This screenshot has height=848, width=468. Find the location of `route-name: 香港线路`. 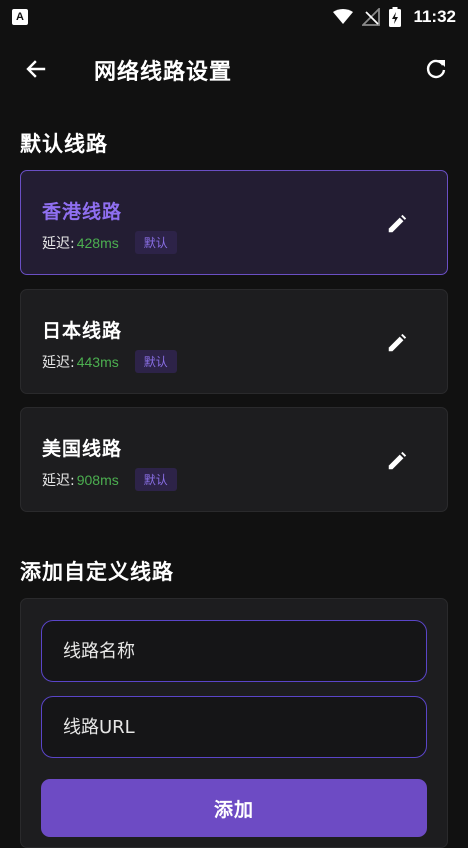

route-name: 香港线路 is located at coordinates (82, 212).